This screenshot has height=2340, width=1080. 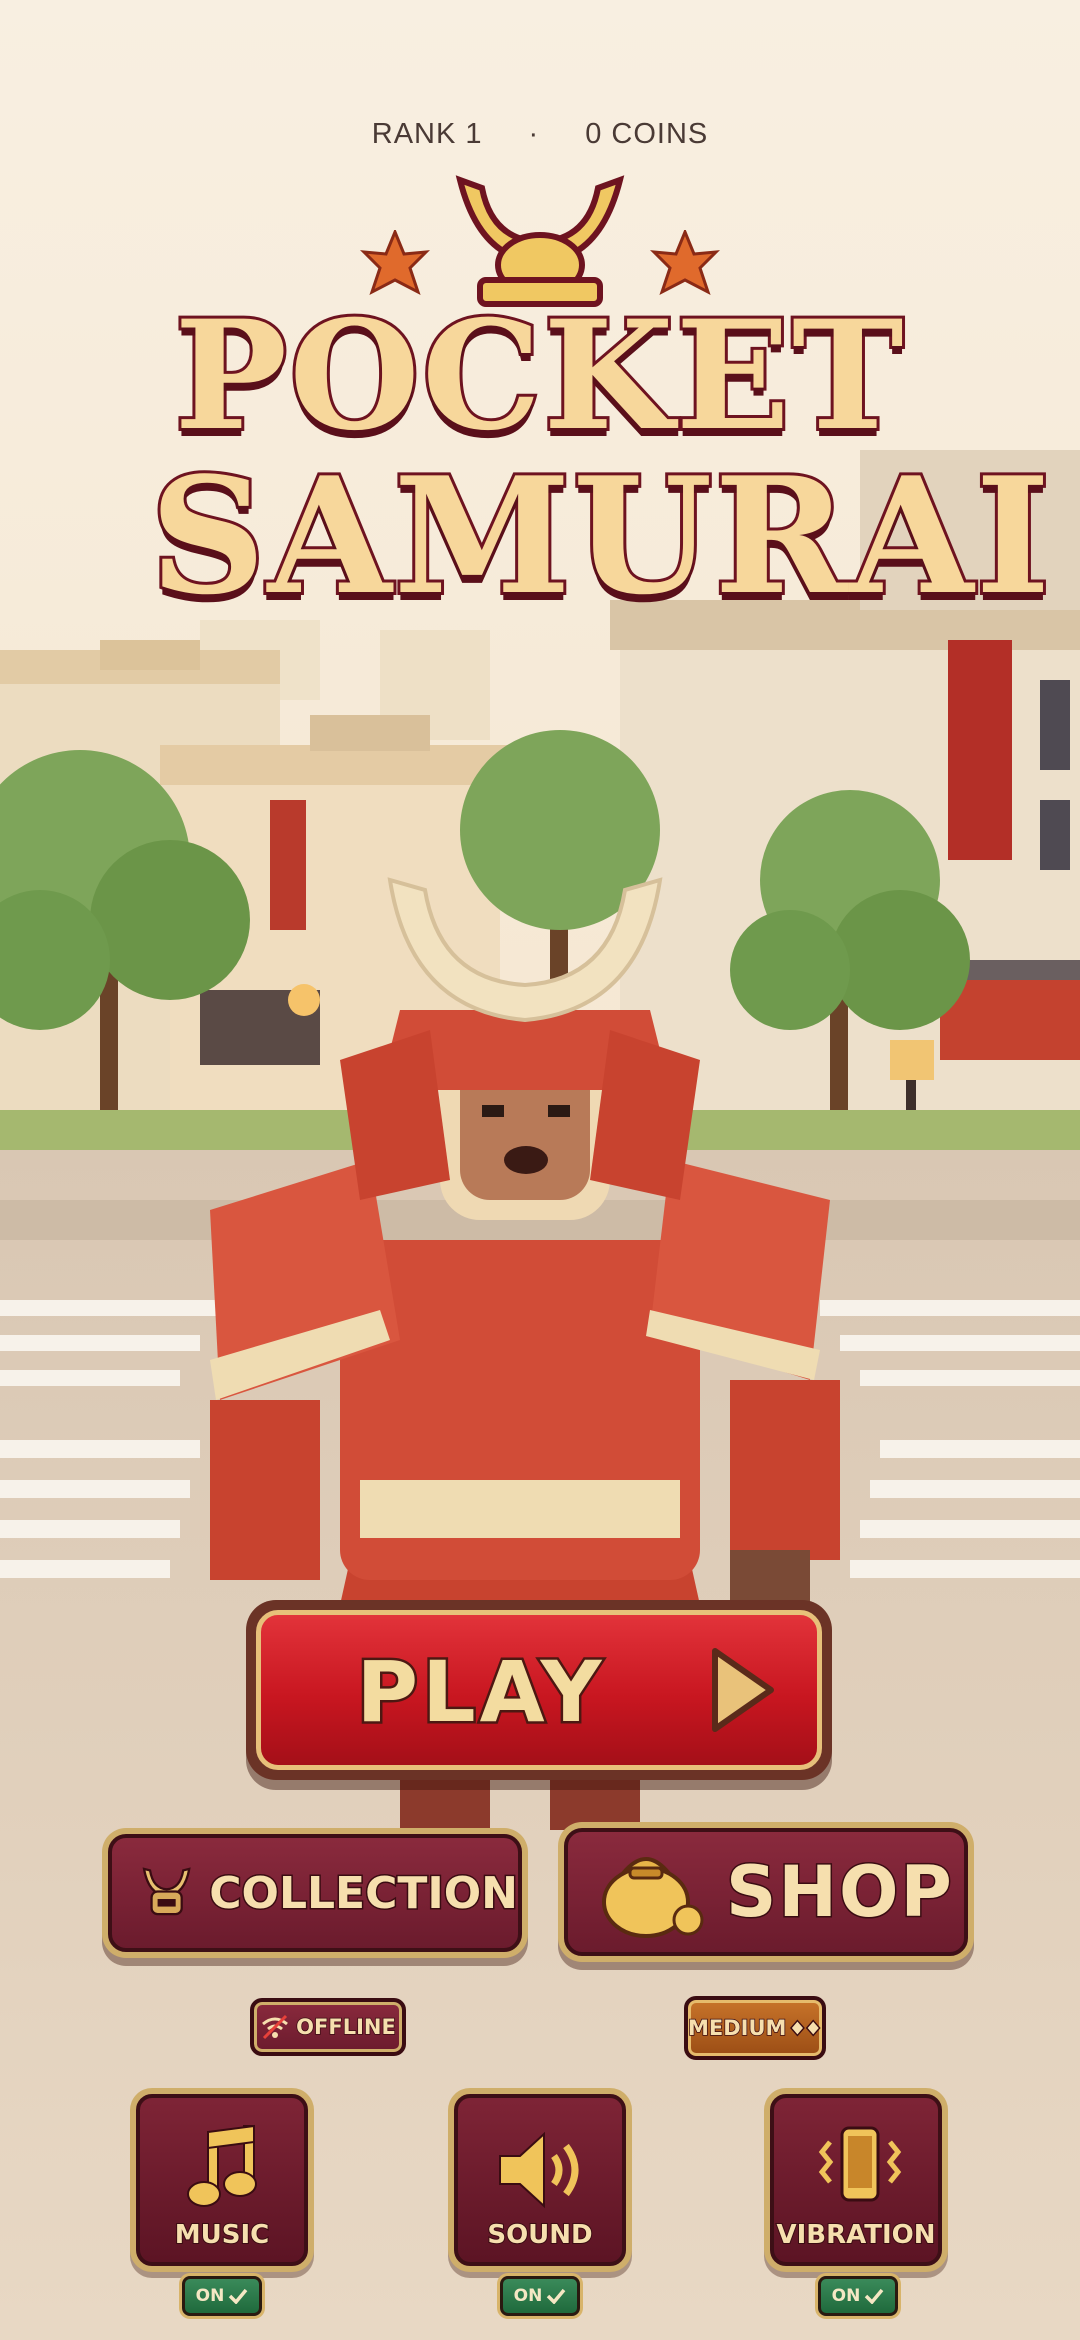 I want to click on offline-indicator: OFFLINE, so click(x=328, y=2027).